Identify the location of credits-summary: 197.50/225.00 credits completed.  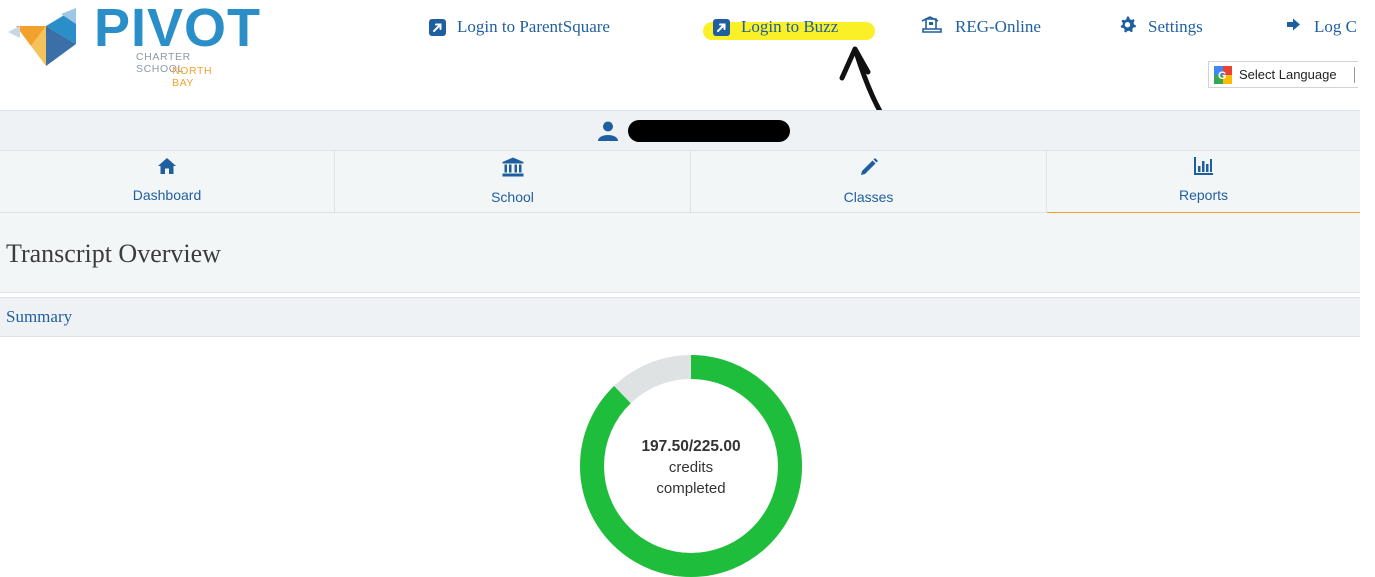
(691, 467).